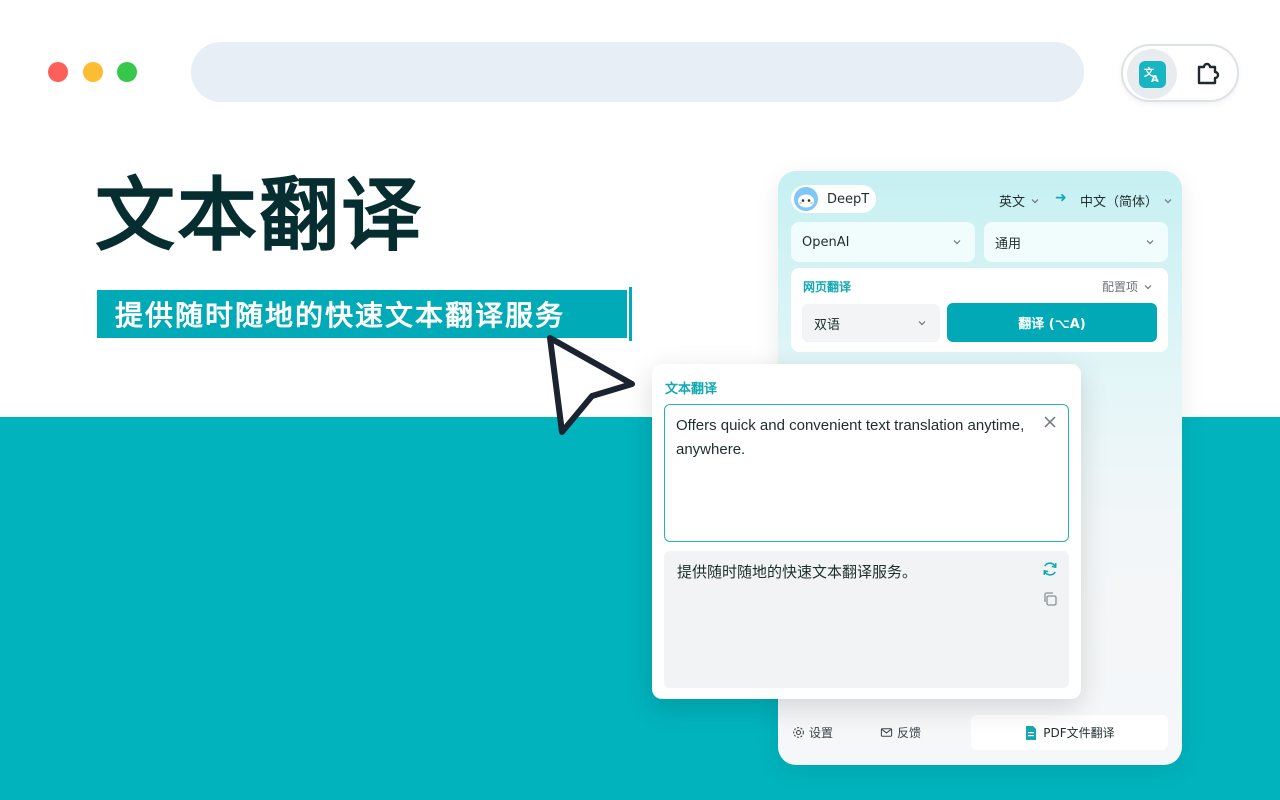 The height and width of the screenshot is (800, 1280). Describe the element at coordinates (340, 314) in the screenshot. I see `hero-subtitle: 提供随时随地的快速文本翻译服务` at that location.